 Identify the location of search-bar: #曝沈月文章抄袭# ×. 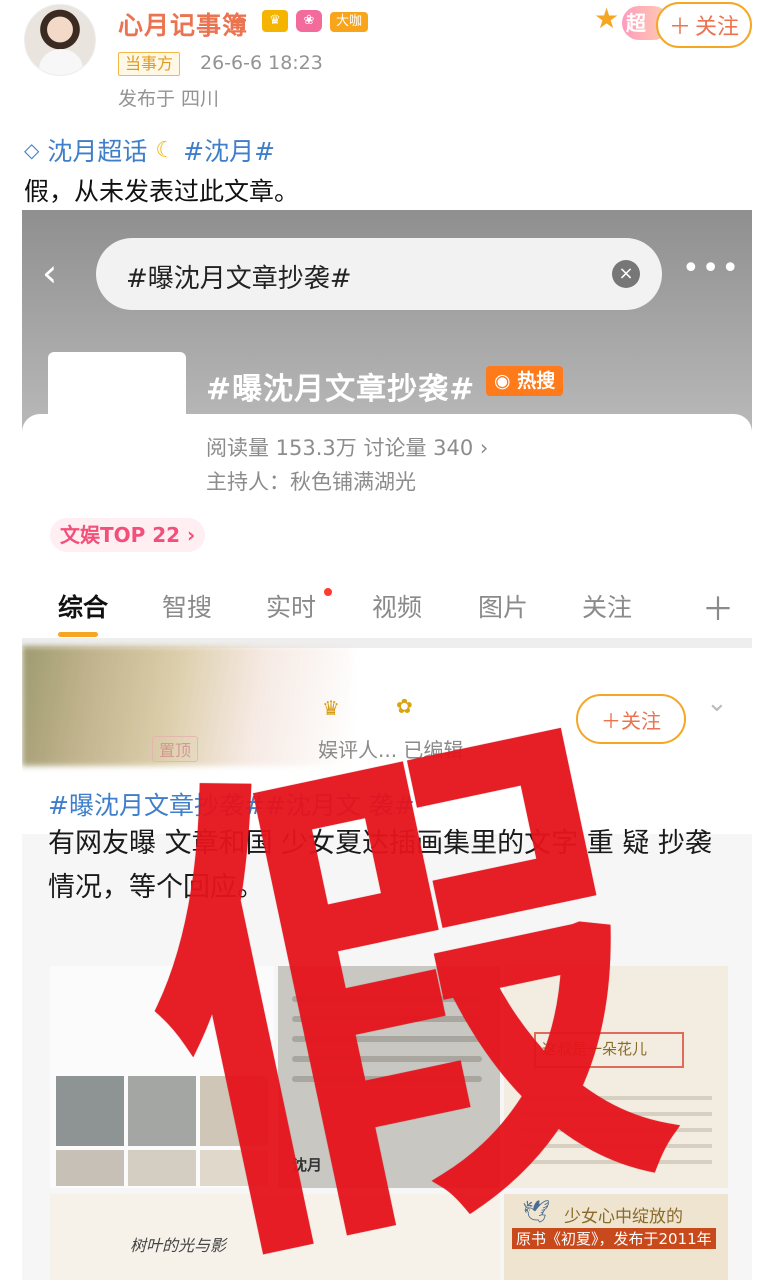
(379, 274).